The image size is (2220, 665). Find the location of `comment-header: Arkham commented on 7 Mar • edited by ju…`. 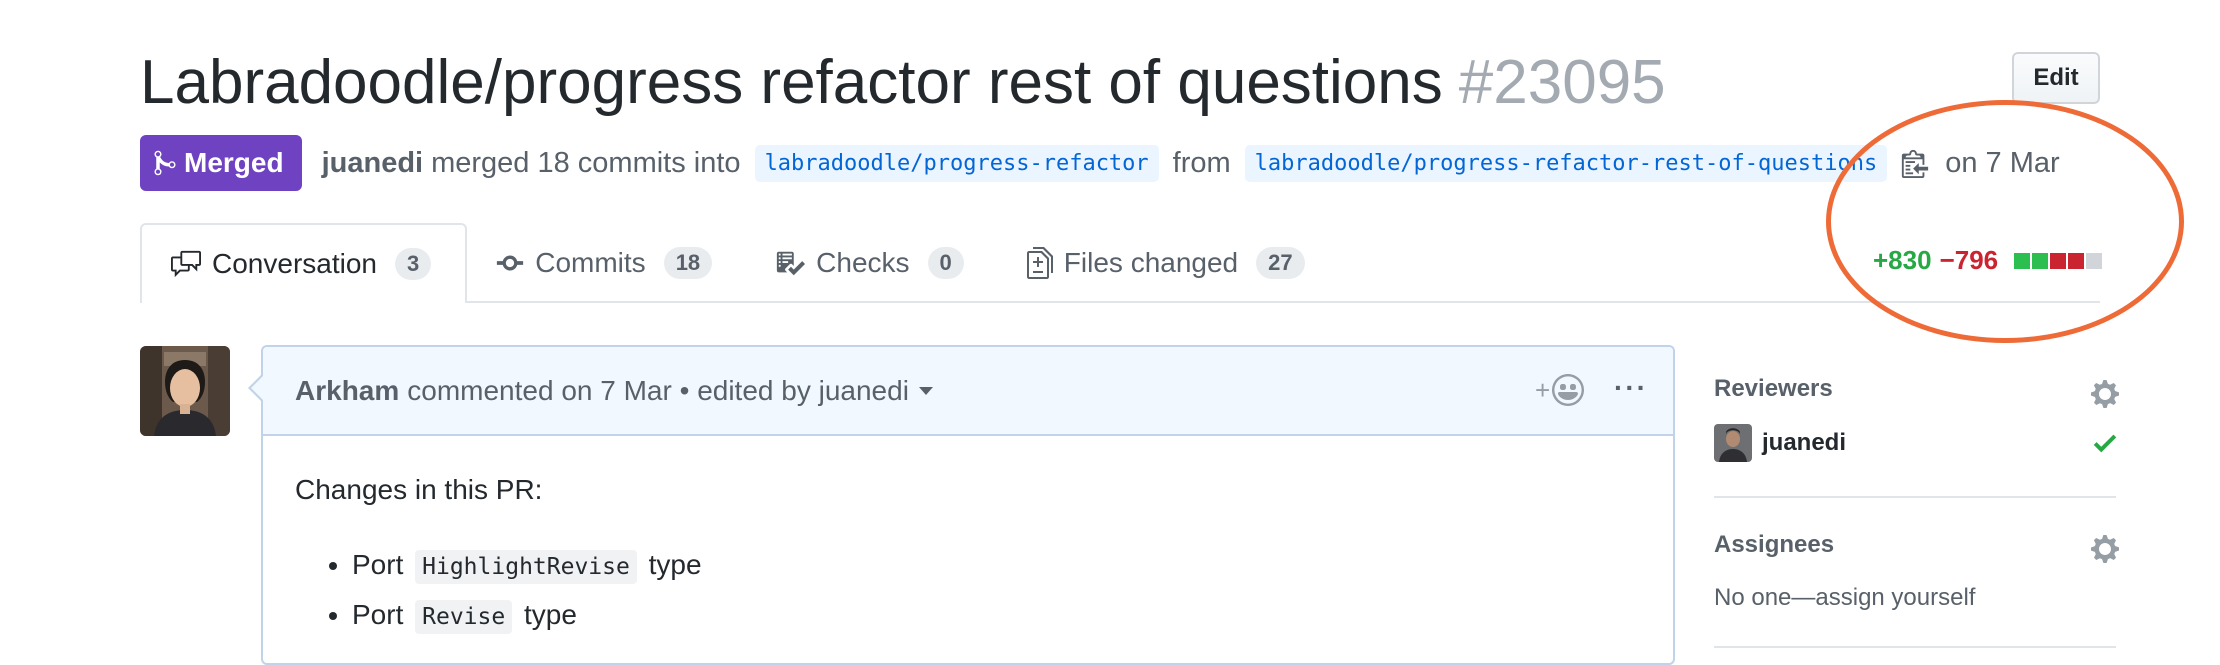

comment-header: Arkham commented on 7 Mar • edited by ju… is located at coordinates (968, 391).